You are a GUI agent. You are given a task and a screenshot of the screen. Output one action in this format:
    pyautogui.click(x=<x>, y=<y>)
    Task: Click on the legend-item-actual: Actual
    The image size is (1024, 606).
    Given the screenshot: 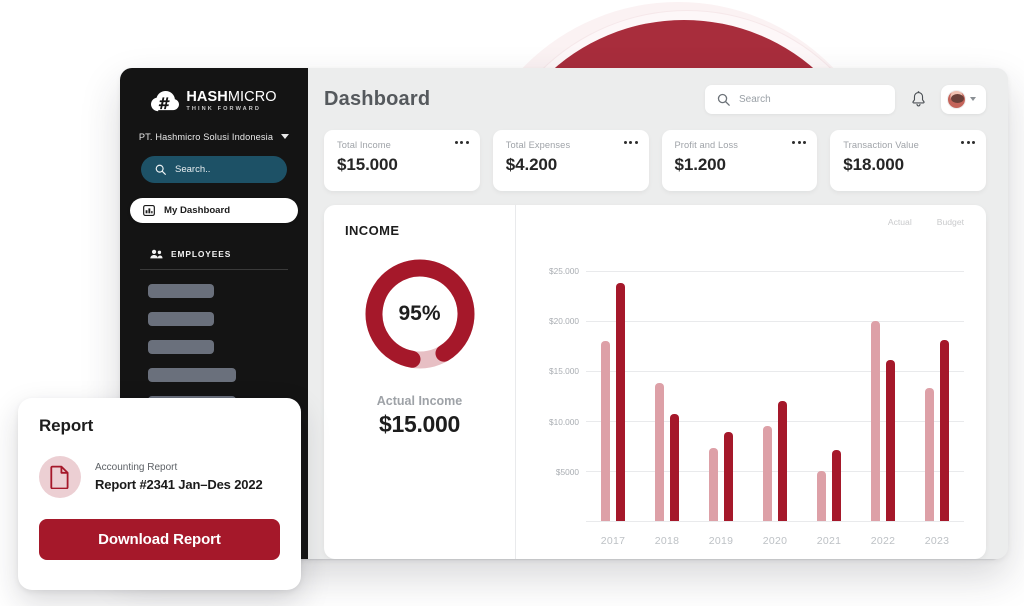 What is the action you would take?
    pyautogui.click(x=900, y=222)
    